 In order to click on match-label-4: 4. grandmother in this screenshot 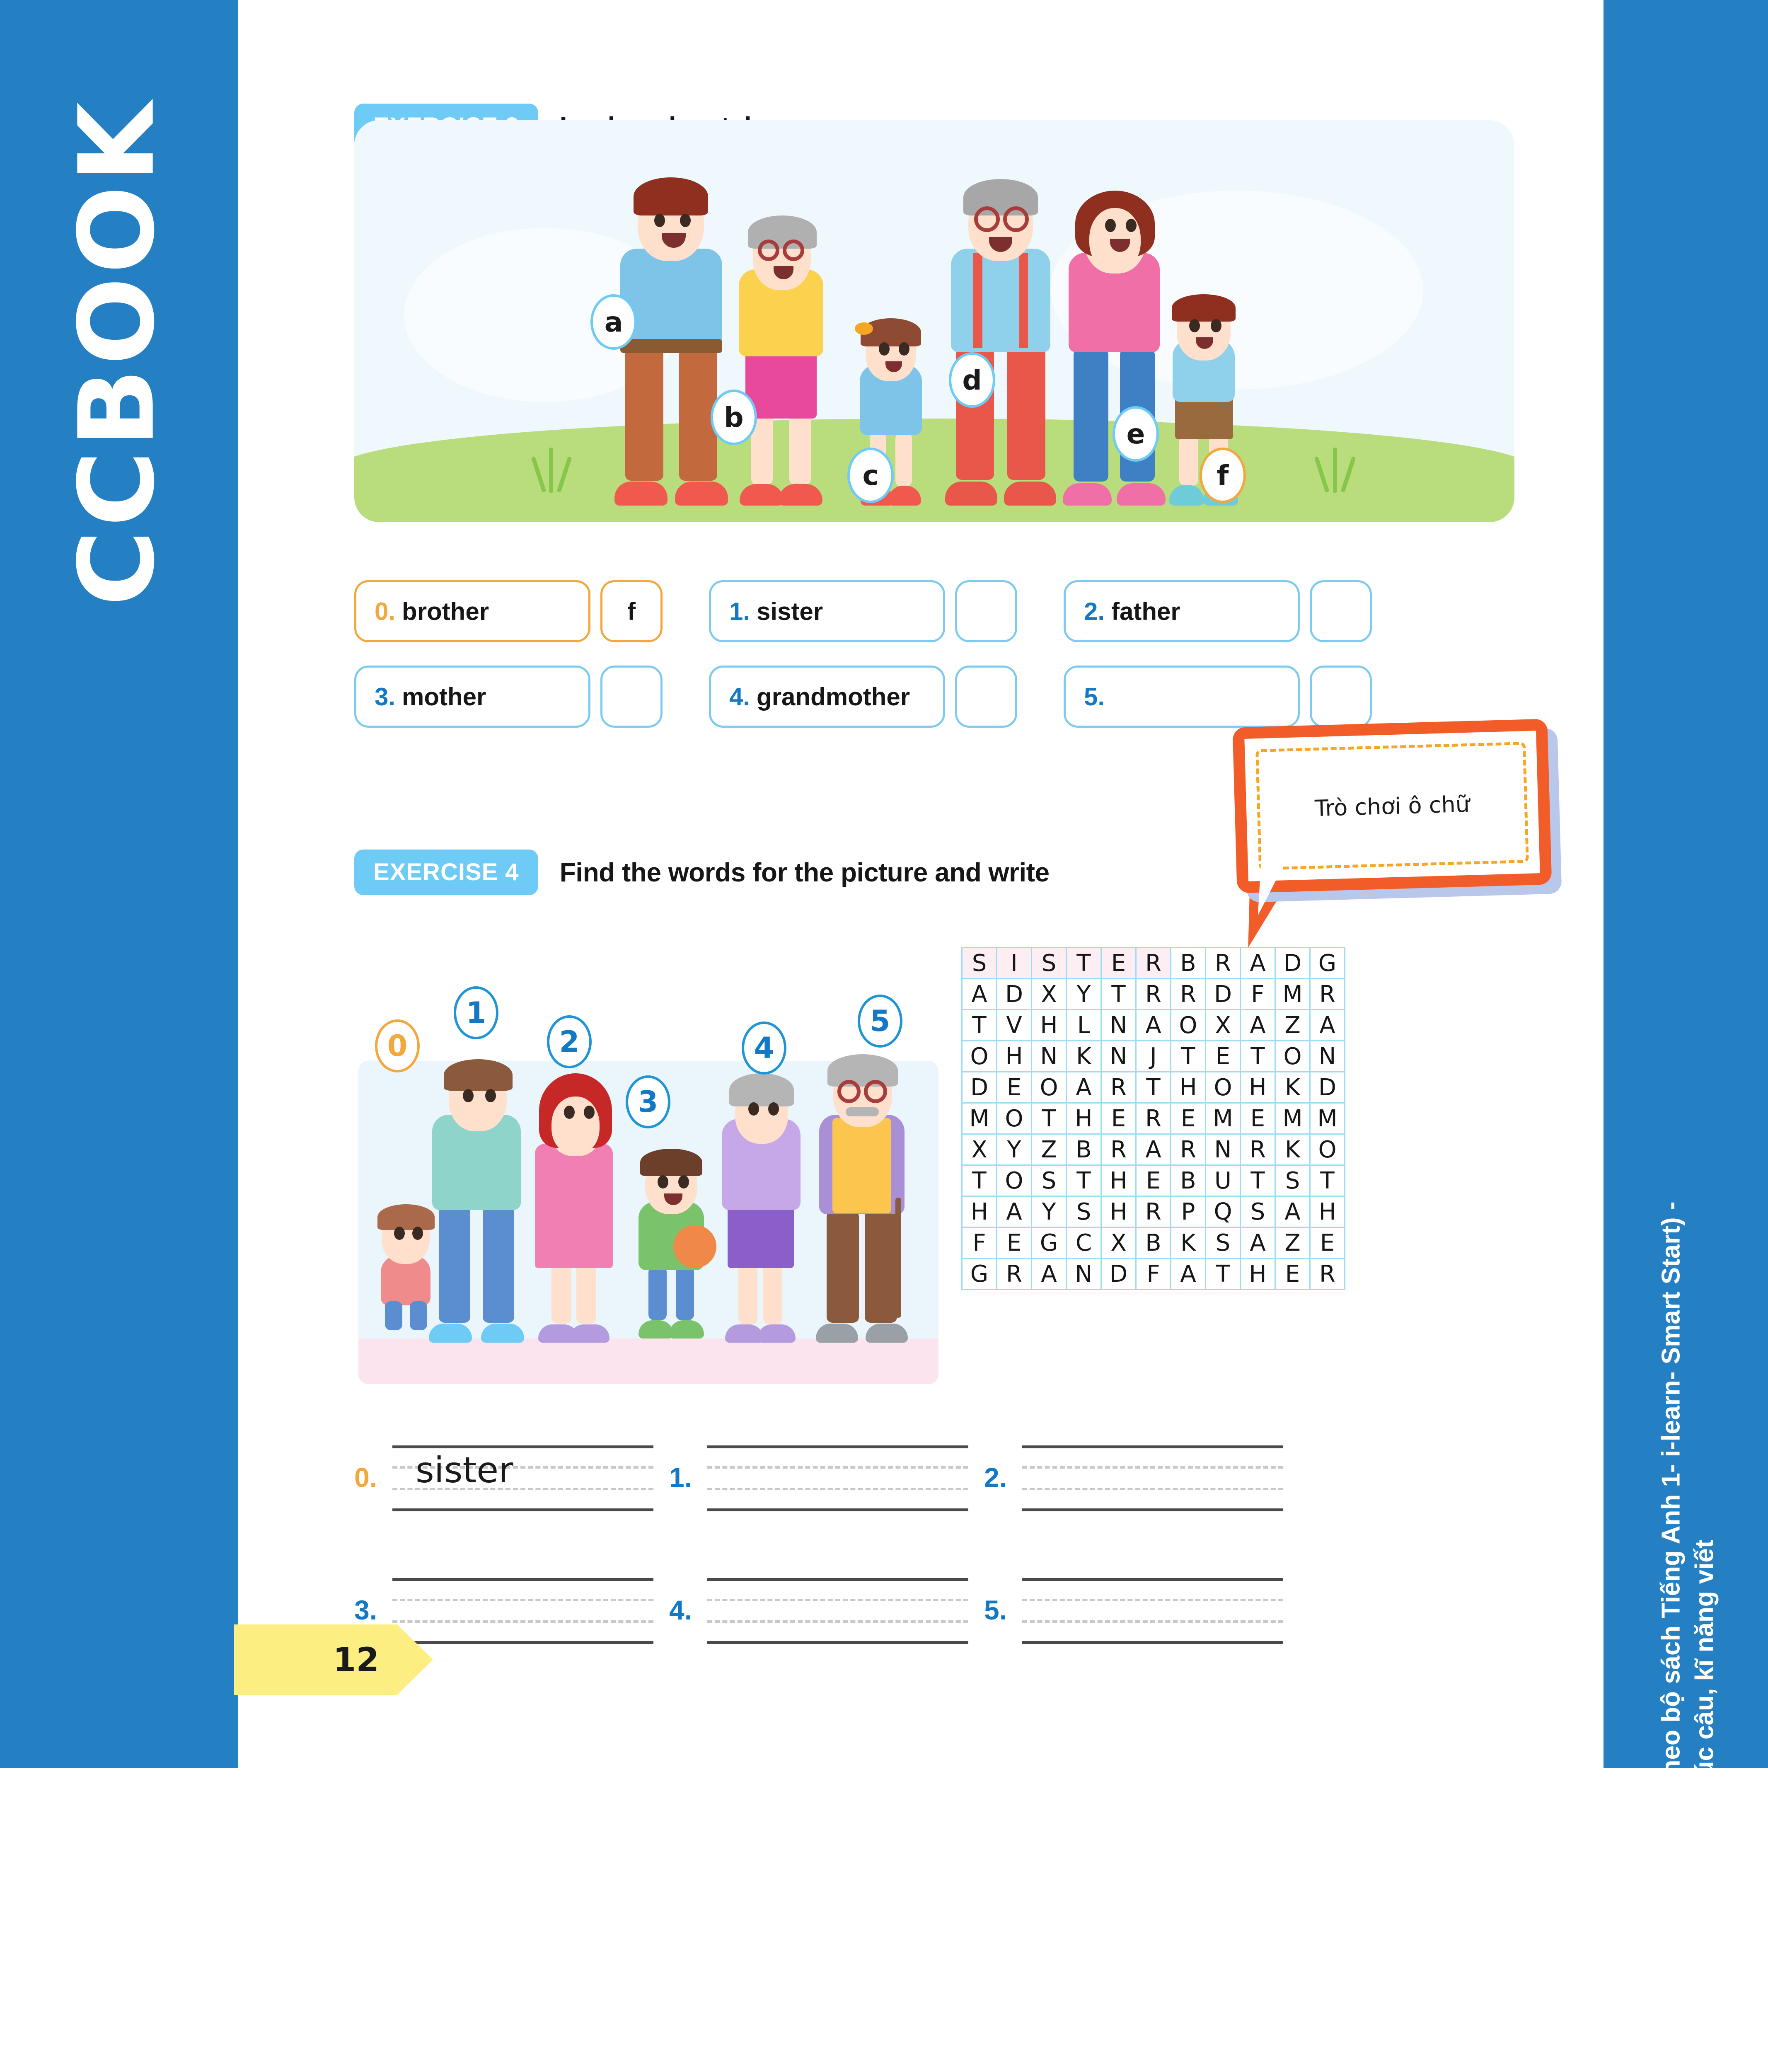, I will do `click(827, 697)`.